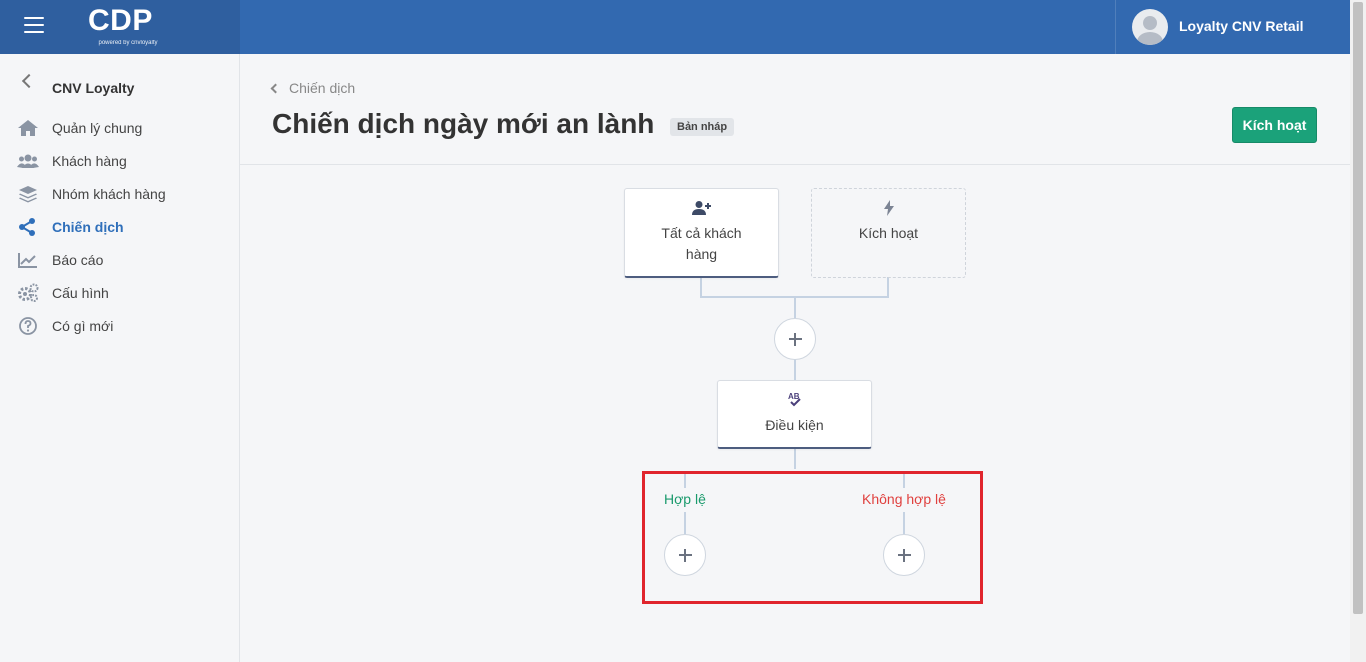 This screenshot has height=662, width=1366. What do you see at coordinates (794, 425) in the screenshot?
I see `condition-label: Điều kiện` at bounding box center [794, 425].